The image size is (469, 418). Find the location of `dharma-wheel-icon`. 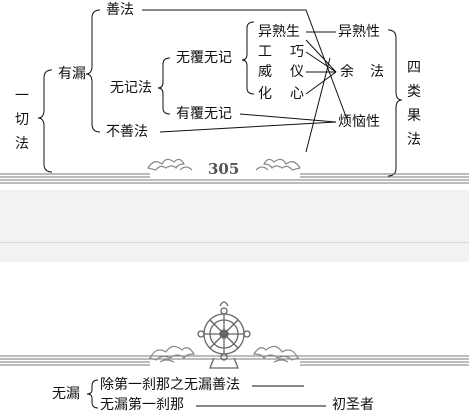

dharma-wheel-icon is located at coordinates (224, 335).